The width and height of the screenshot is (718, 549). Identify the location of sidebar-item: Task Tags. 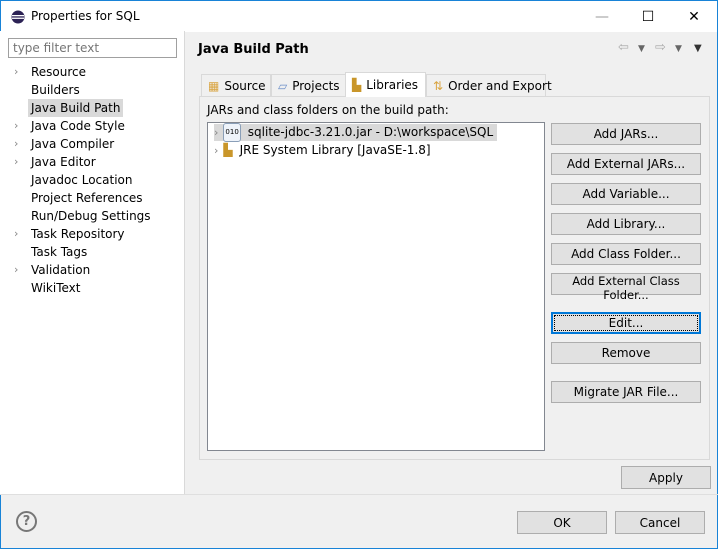
(59, 252).